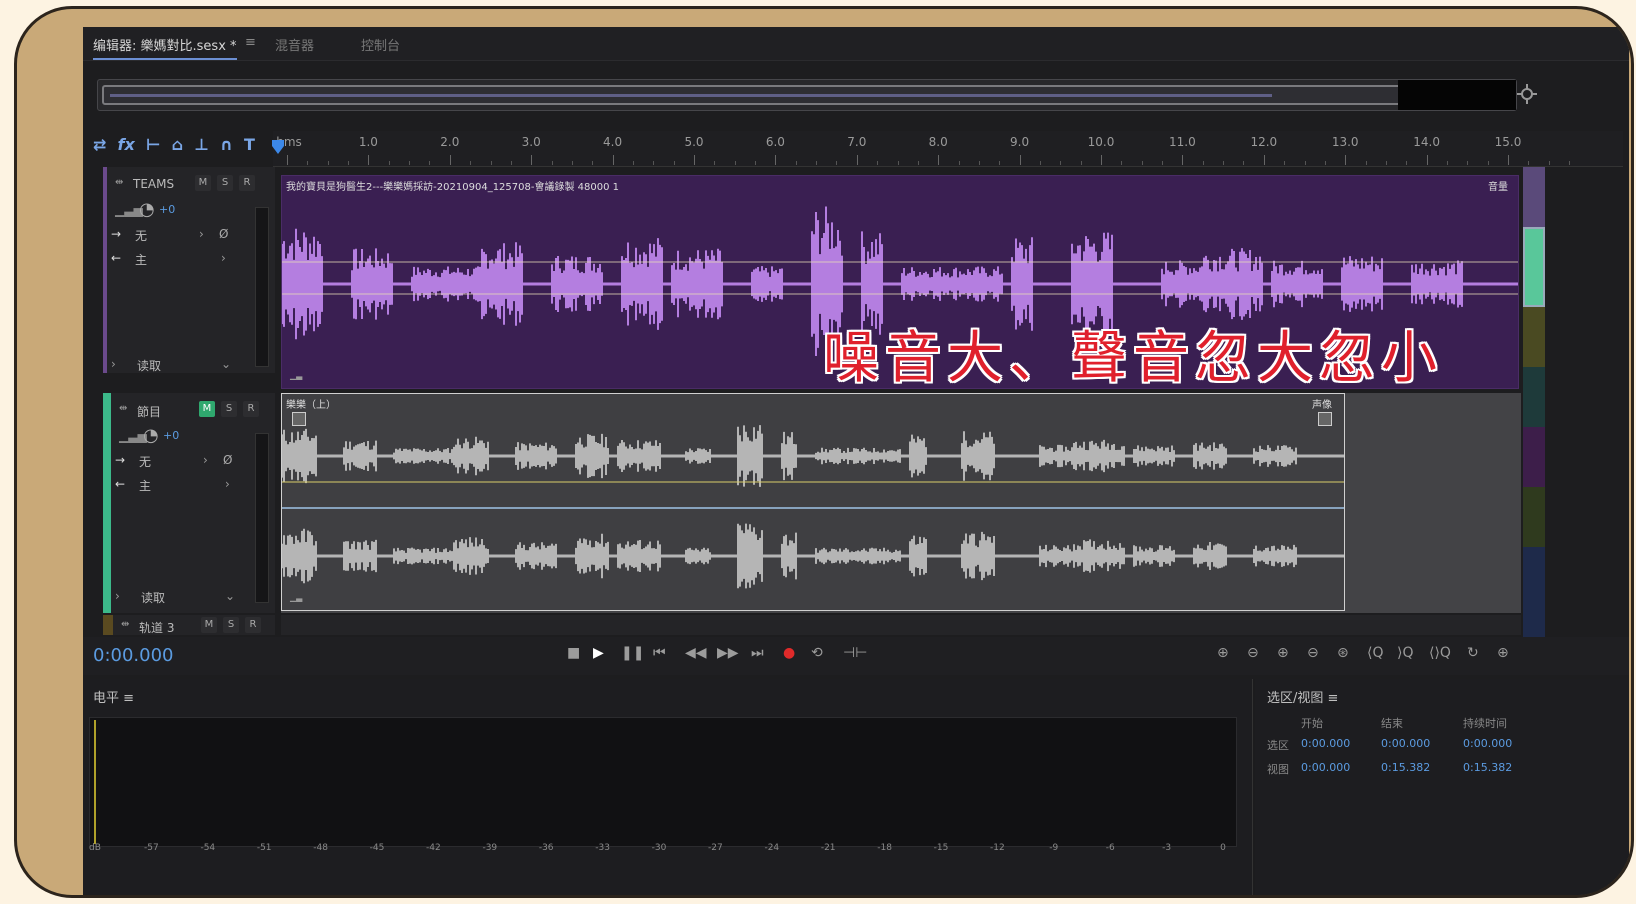 The width and height of the screenshot is (1636, 904). Describe the element at coordinates (201, 144) in the screenshot. I see `lock2-icon: ⊥` at that location.